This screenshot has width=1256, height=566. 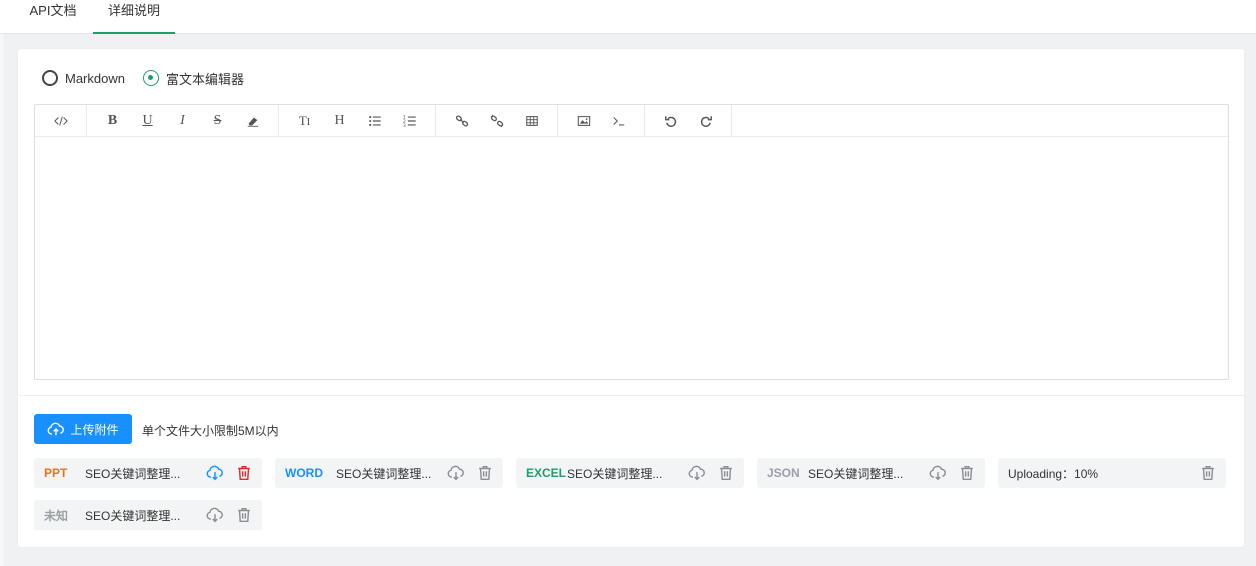 I want to click on unlink-icon, so click(x=496, y=120).